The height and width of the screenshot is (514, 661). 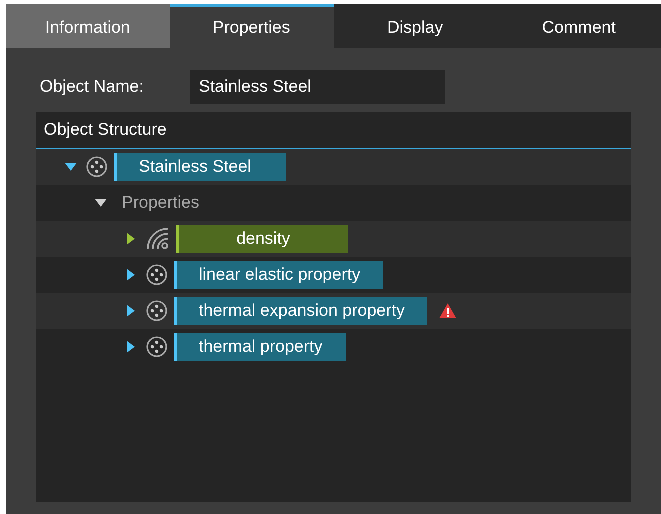 What do you see at coordinates (260, 347) in the screenshot?
I see `node-label: thermal property` at bounding box center [260, 347].